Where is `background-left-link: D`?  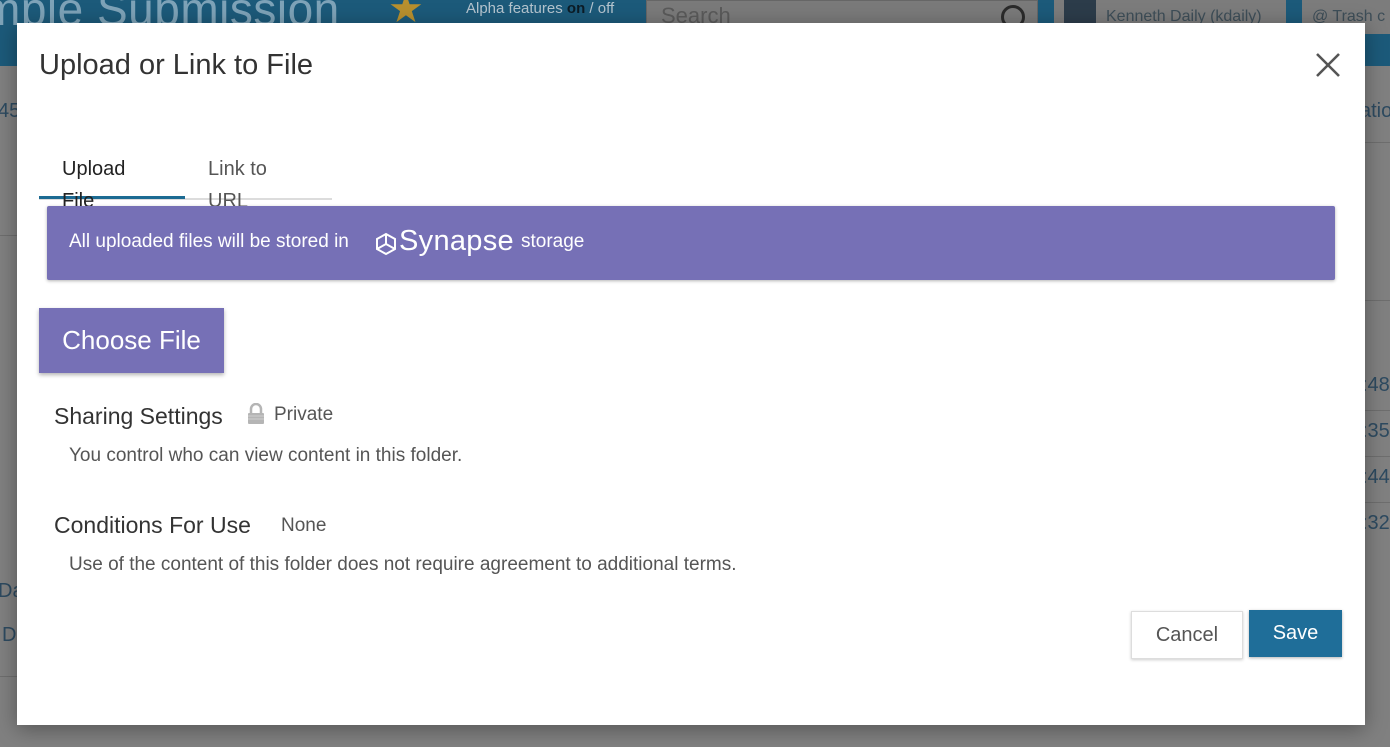 background-left-link: D is located at coordinates (9, 635).